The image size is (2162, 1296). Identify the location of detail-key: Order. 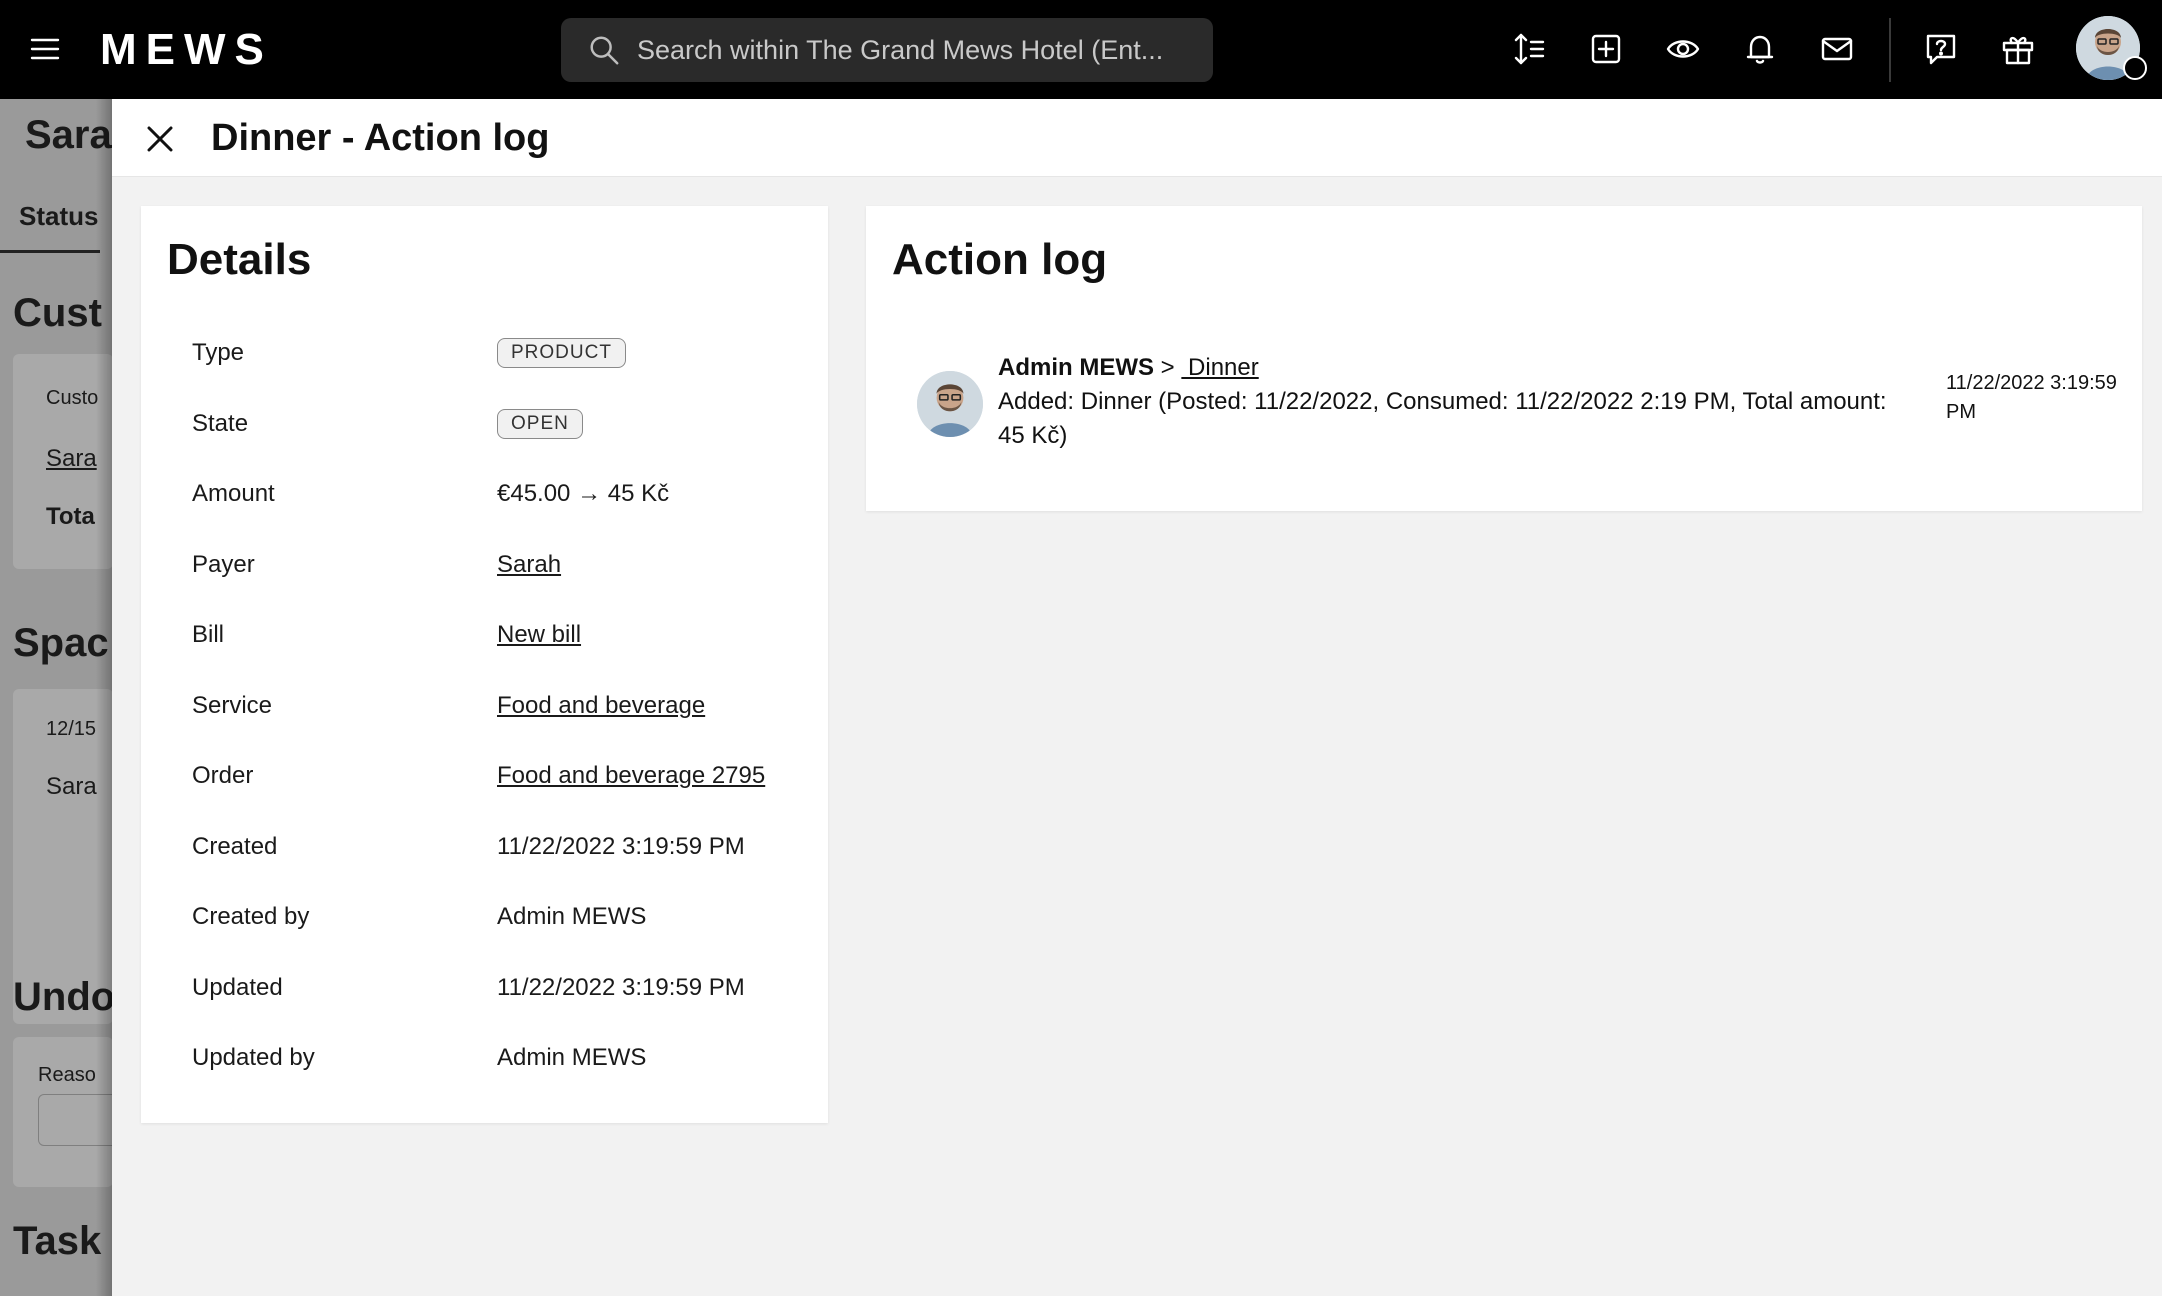
(223, 775).